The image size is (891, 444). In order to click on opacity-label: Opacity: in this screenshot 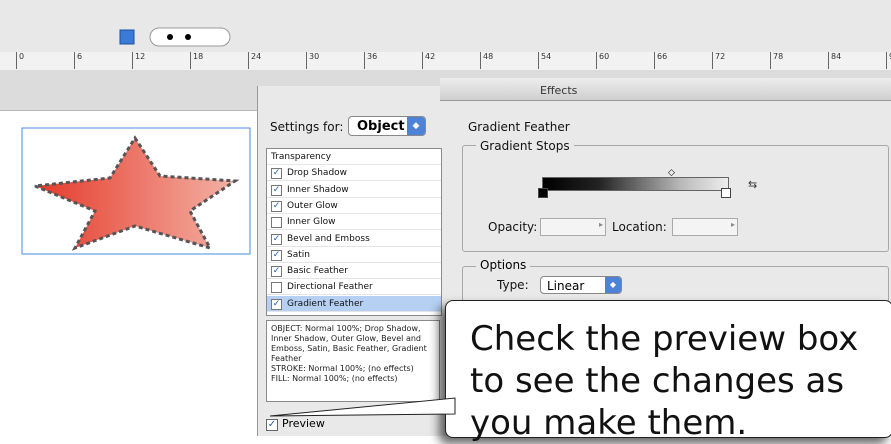, I will do `click(513, 227)`.